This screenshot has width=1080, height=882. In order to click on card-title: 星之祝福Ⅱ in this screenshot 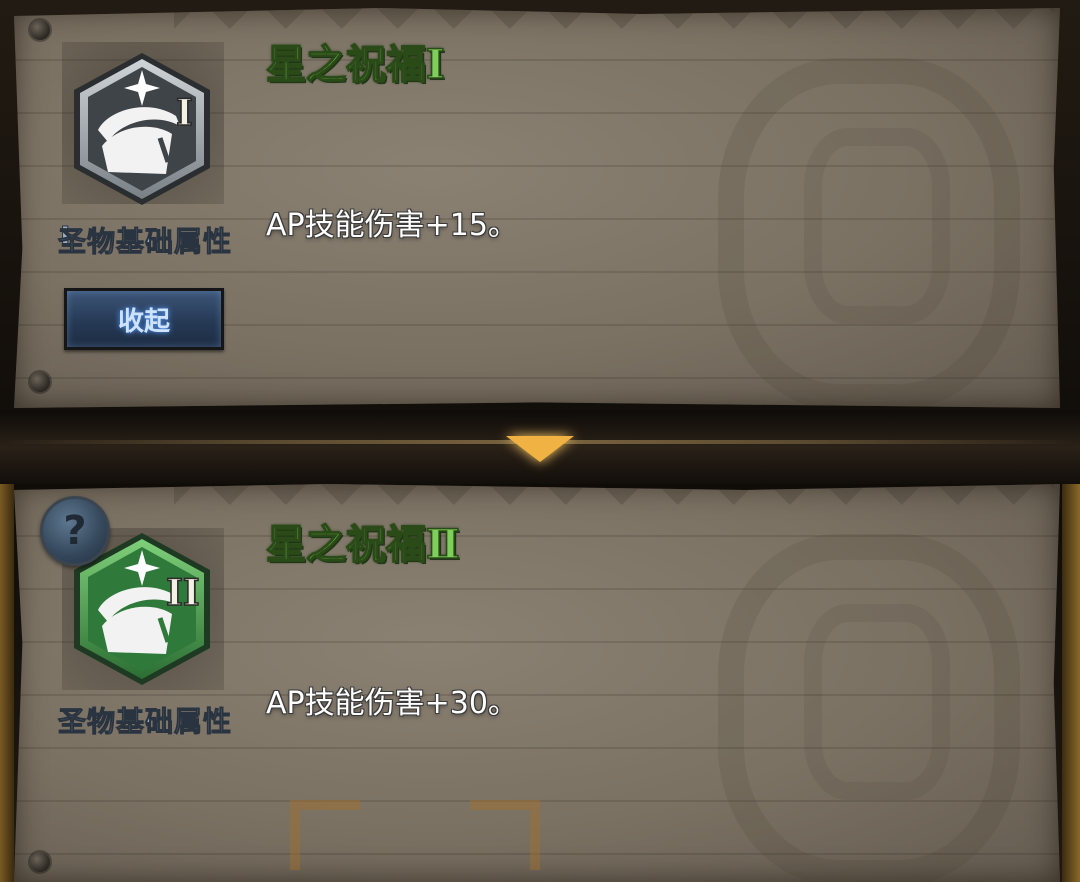, I will do `click(362, 544)`.